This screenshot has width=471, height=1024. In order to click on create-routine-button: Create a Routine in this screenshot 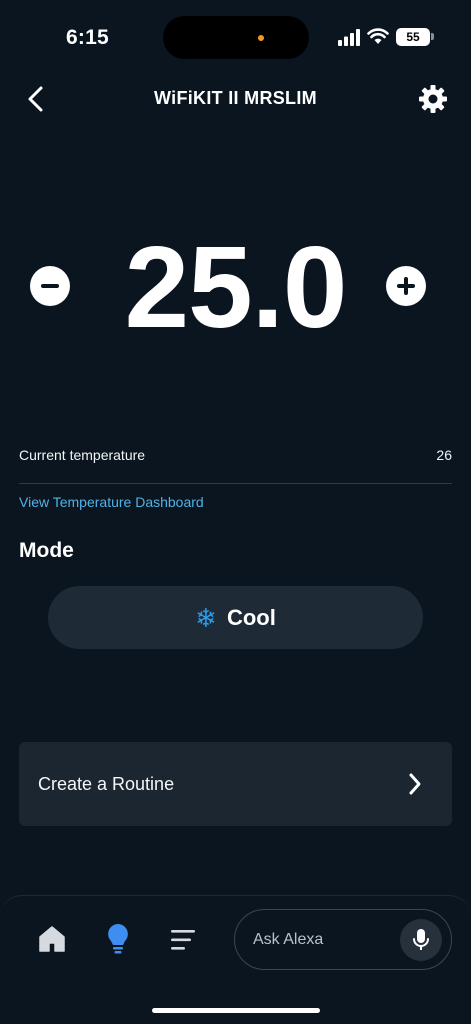, I will do `click(235, 784)`.